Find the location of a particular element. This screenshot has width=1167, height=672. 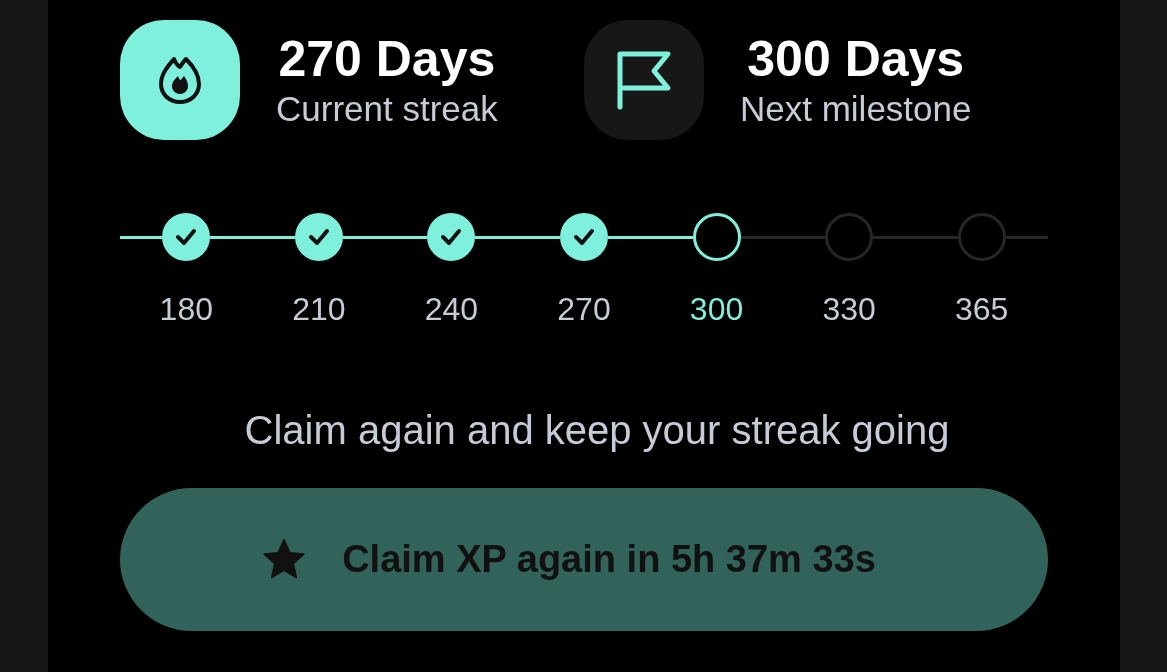

hint-text: Claim again and keep your streak going is located at coordinates (597, 430).